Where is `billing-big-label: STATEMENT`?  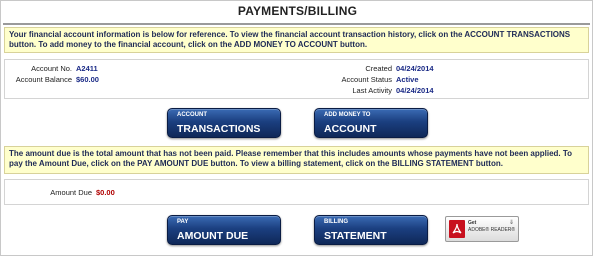
billing-big-label: STATEMENT is located at coordinates (355, 236).